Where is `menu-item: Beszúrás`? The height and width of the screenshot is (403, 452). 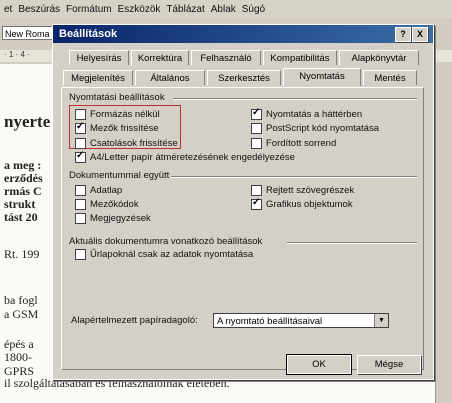
menu-item: Beszúrás is located at coordinates (39, 9).